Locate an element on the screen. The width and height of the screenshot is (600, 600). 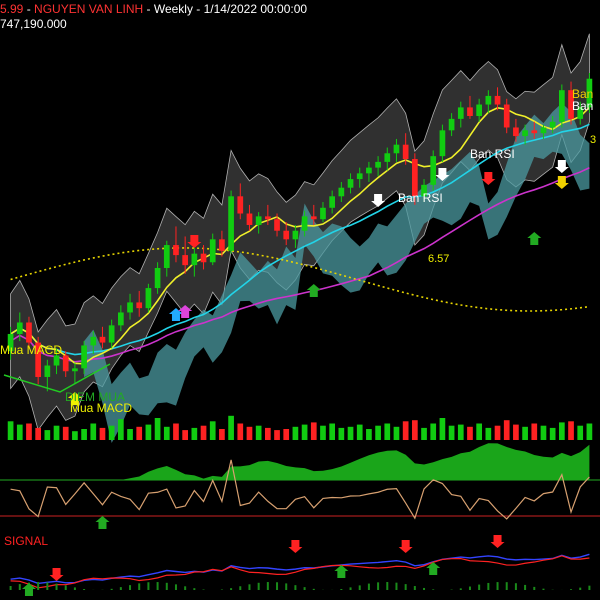
buy-point-label: DIEM MUA is located at coordinates (95, 397).